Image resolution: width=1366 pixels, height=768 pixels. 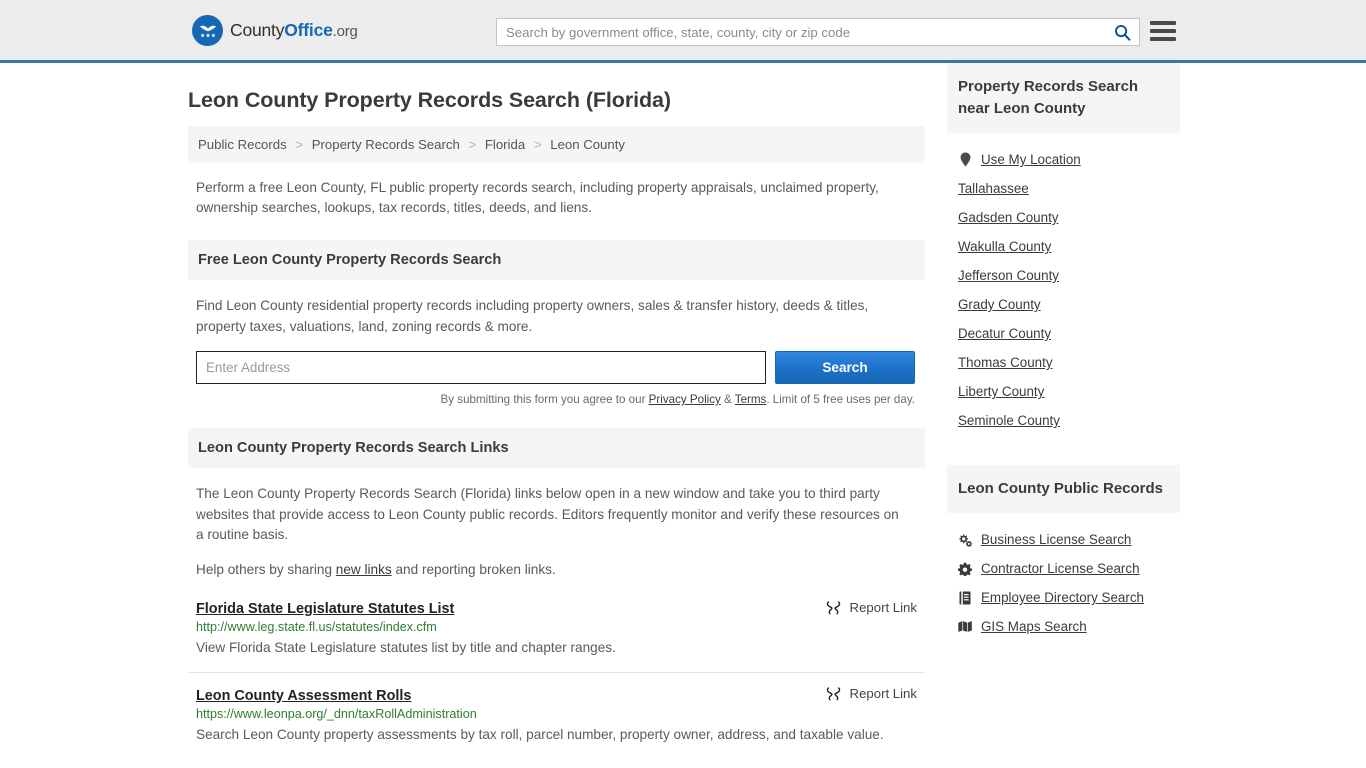 What do you see at coordinates (1056, 539) in the screenshot?
I see `sidebar-link-label: Business License Search` at bounding box center [1056, 539].